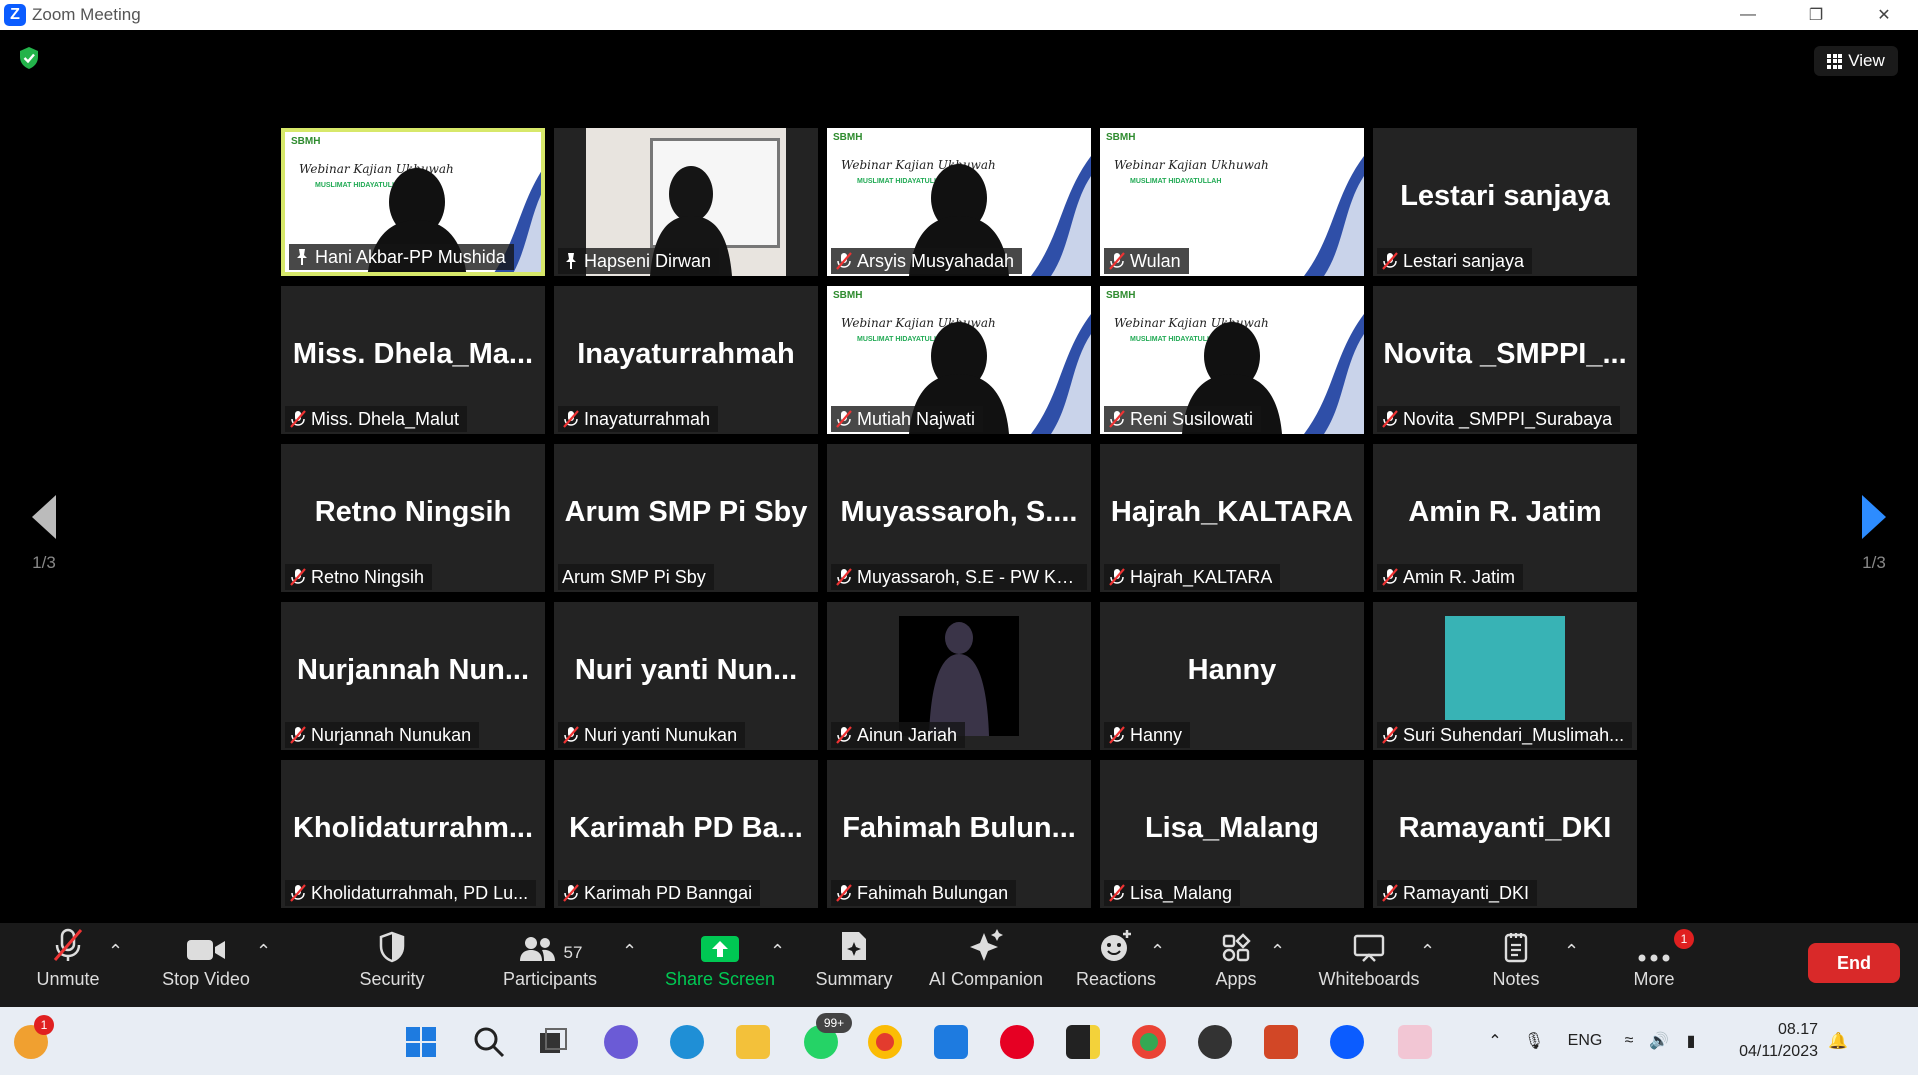  Describe the element at coordinates (1884, 15) in the screenshot. I see `close-icon: ✕` at that location.